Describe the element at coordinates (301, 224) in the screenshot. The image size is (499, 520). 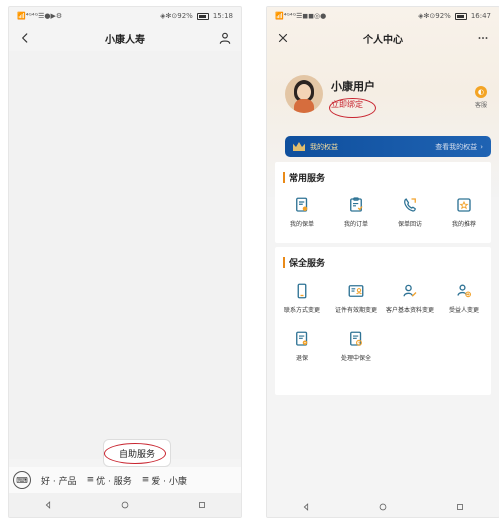
I see `service-my-policy-label: 我的保单` at that location.